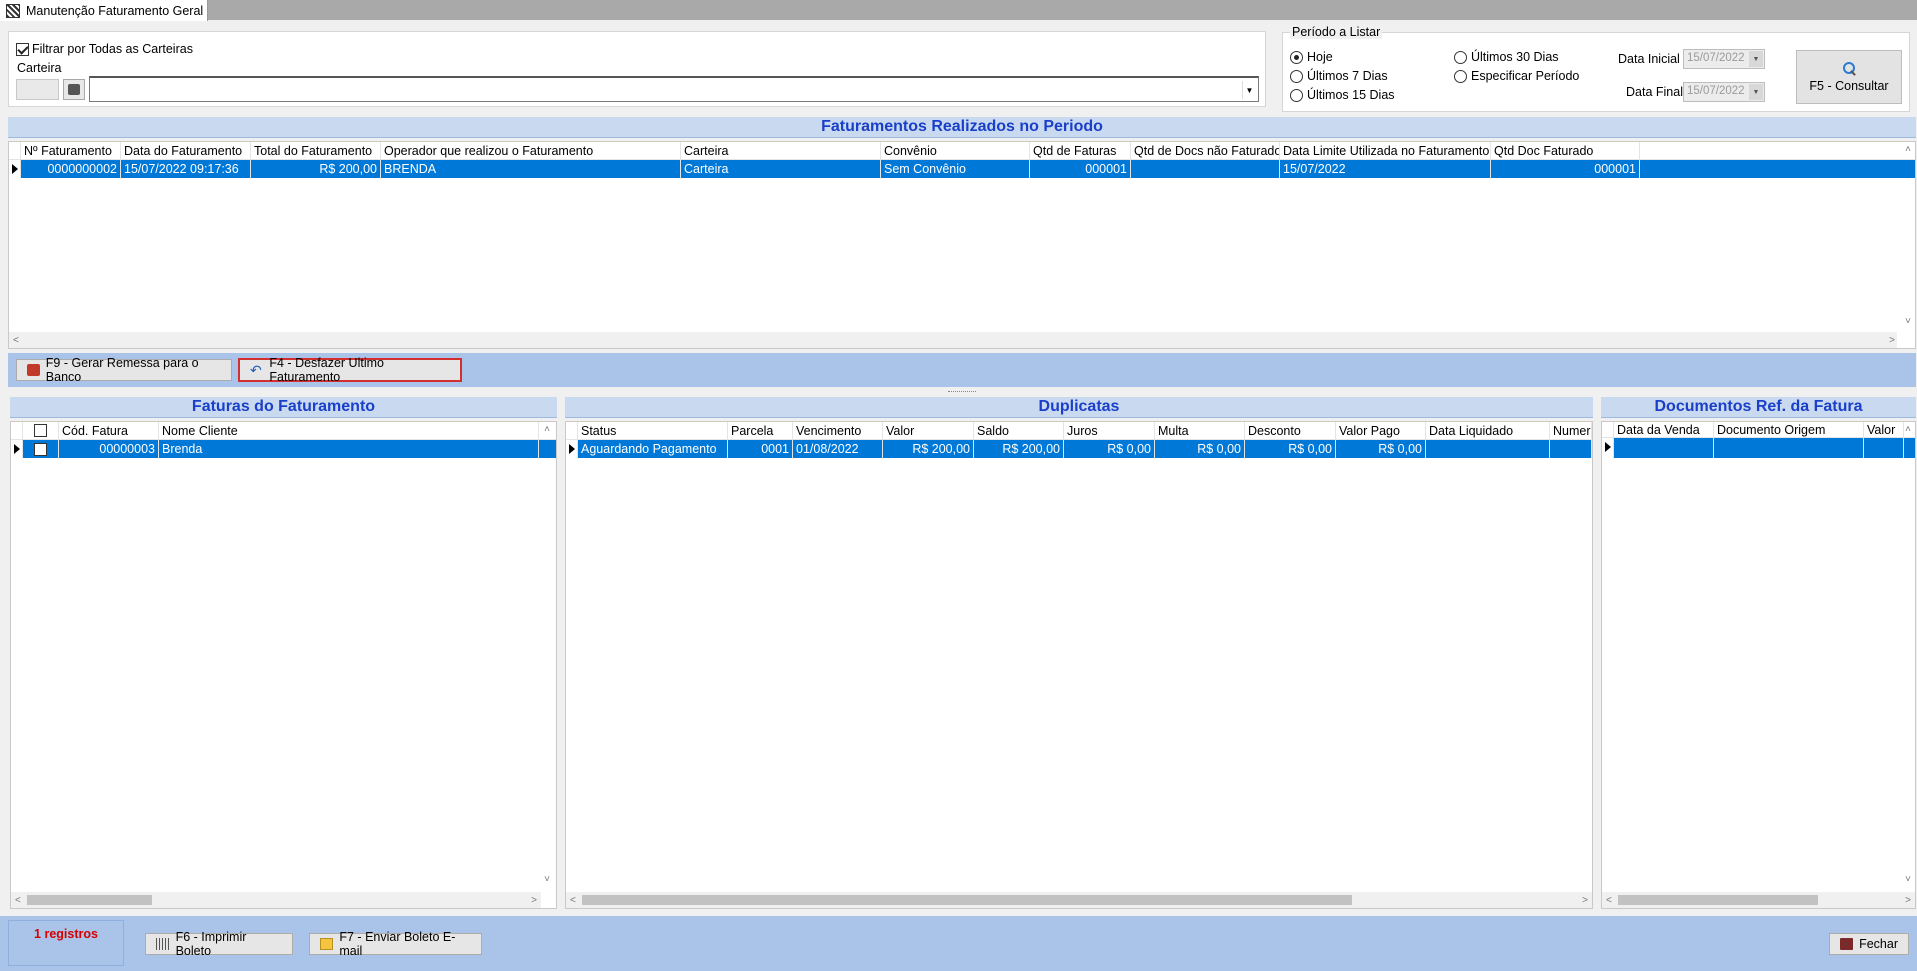  I want to click on col-header: Qtd Doc Faturado, so click(1565, 150).